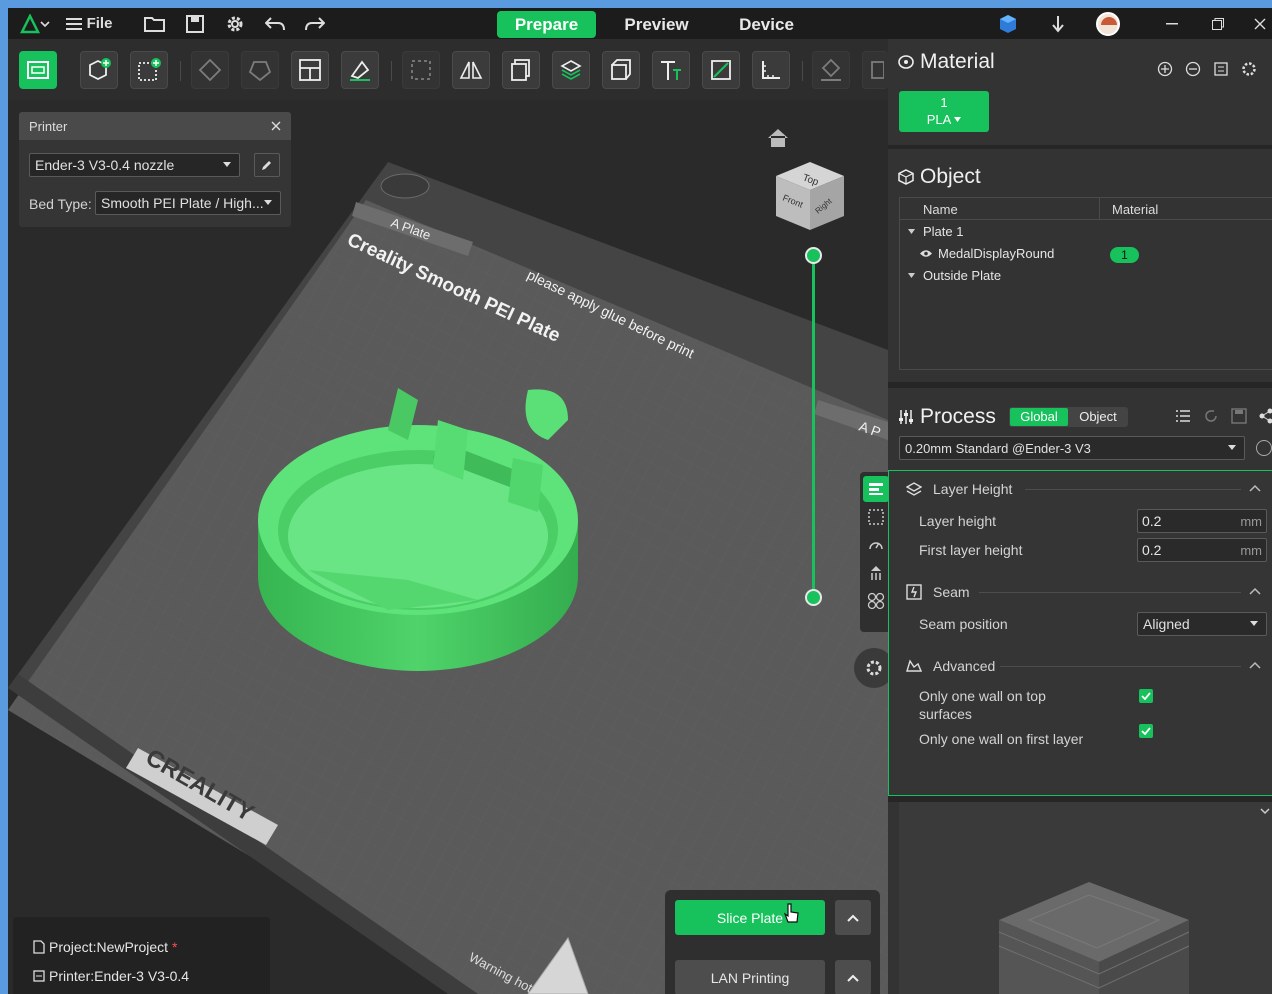 This screenshot has height=994, width=1272. I want to click on measure-button, so click(771, 70).